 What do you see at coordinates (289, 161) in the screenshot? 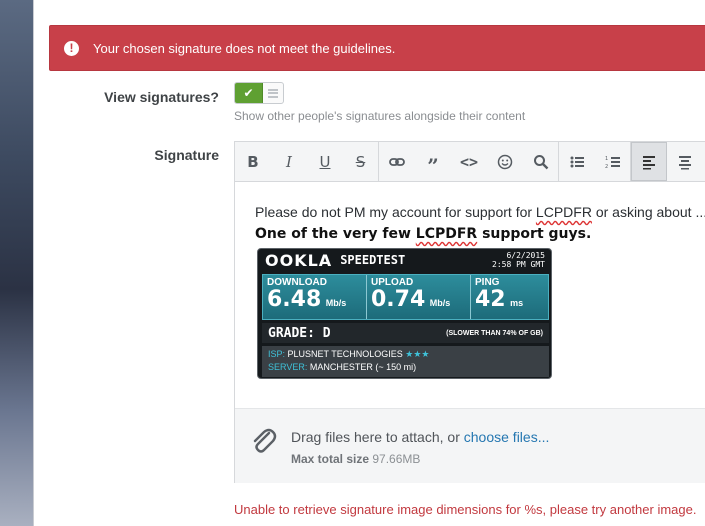
I see `italic-icon: I` at bounding box center [289, 161].